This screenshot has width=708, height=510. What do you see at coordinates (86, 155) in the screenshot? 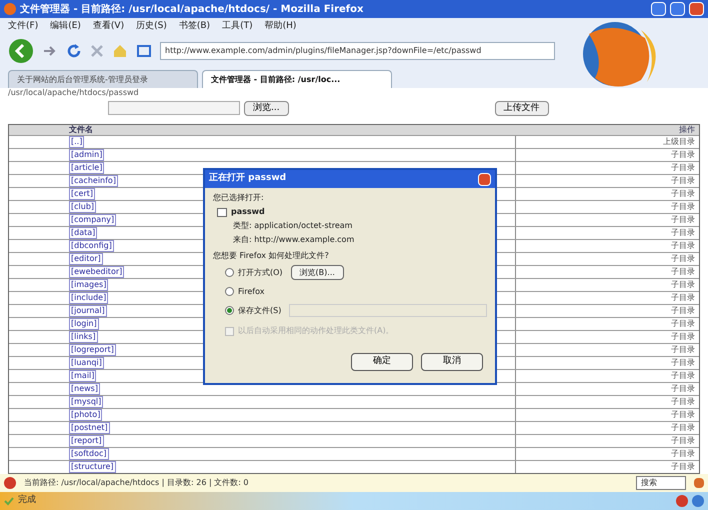
I see `folder-link: [admin]` at bounding box center [86, 155].